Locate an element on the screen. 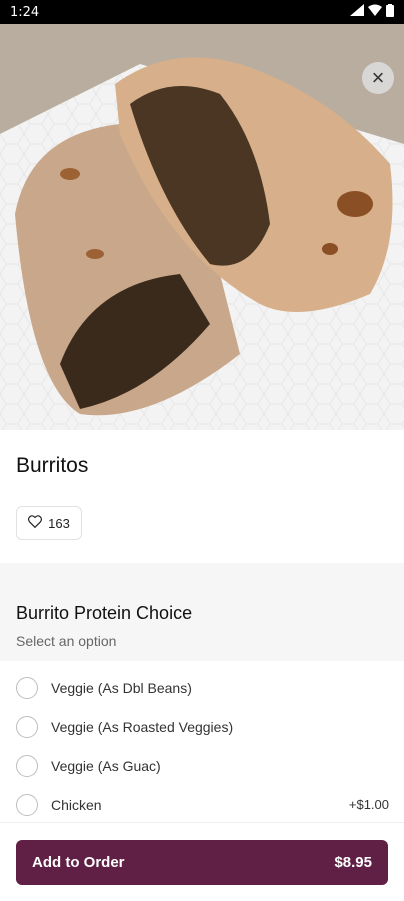  signal-icon is located at coordinates (357, 12).